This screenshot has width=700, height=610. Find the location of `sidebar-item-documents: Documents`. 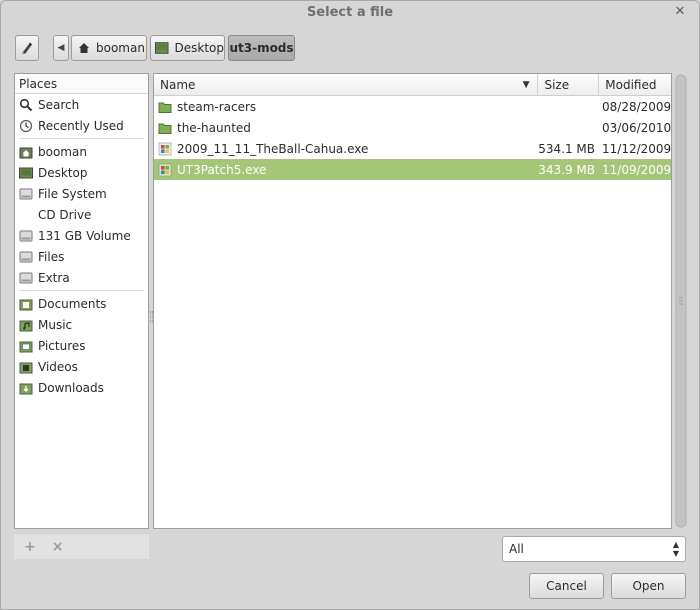

sidebar-item-documents: Documents is located at coordinates (81, 303).